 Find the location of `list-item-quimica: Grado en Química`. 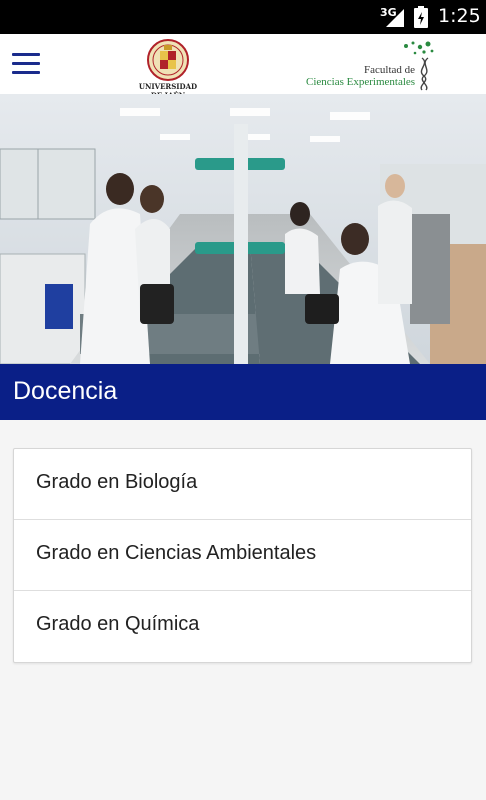

list-item-quimica: Grado en Química is located at coordinates (242, 626).